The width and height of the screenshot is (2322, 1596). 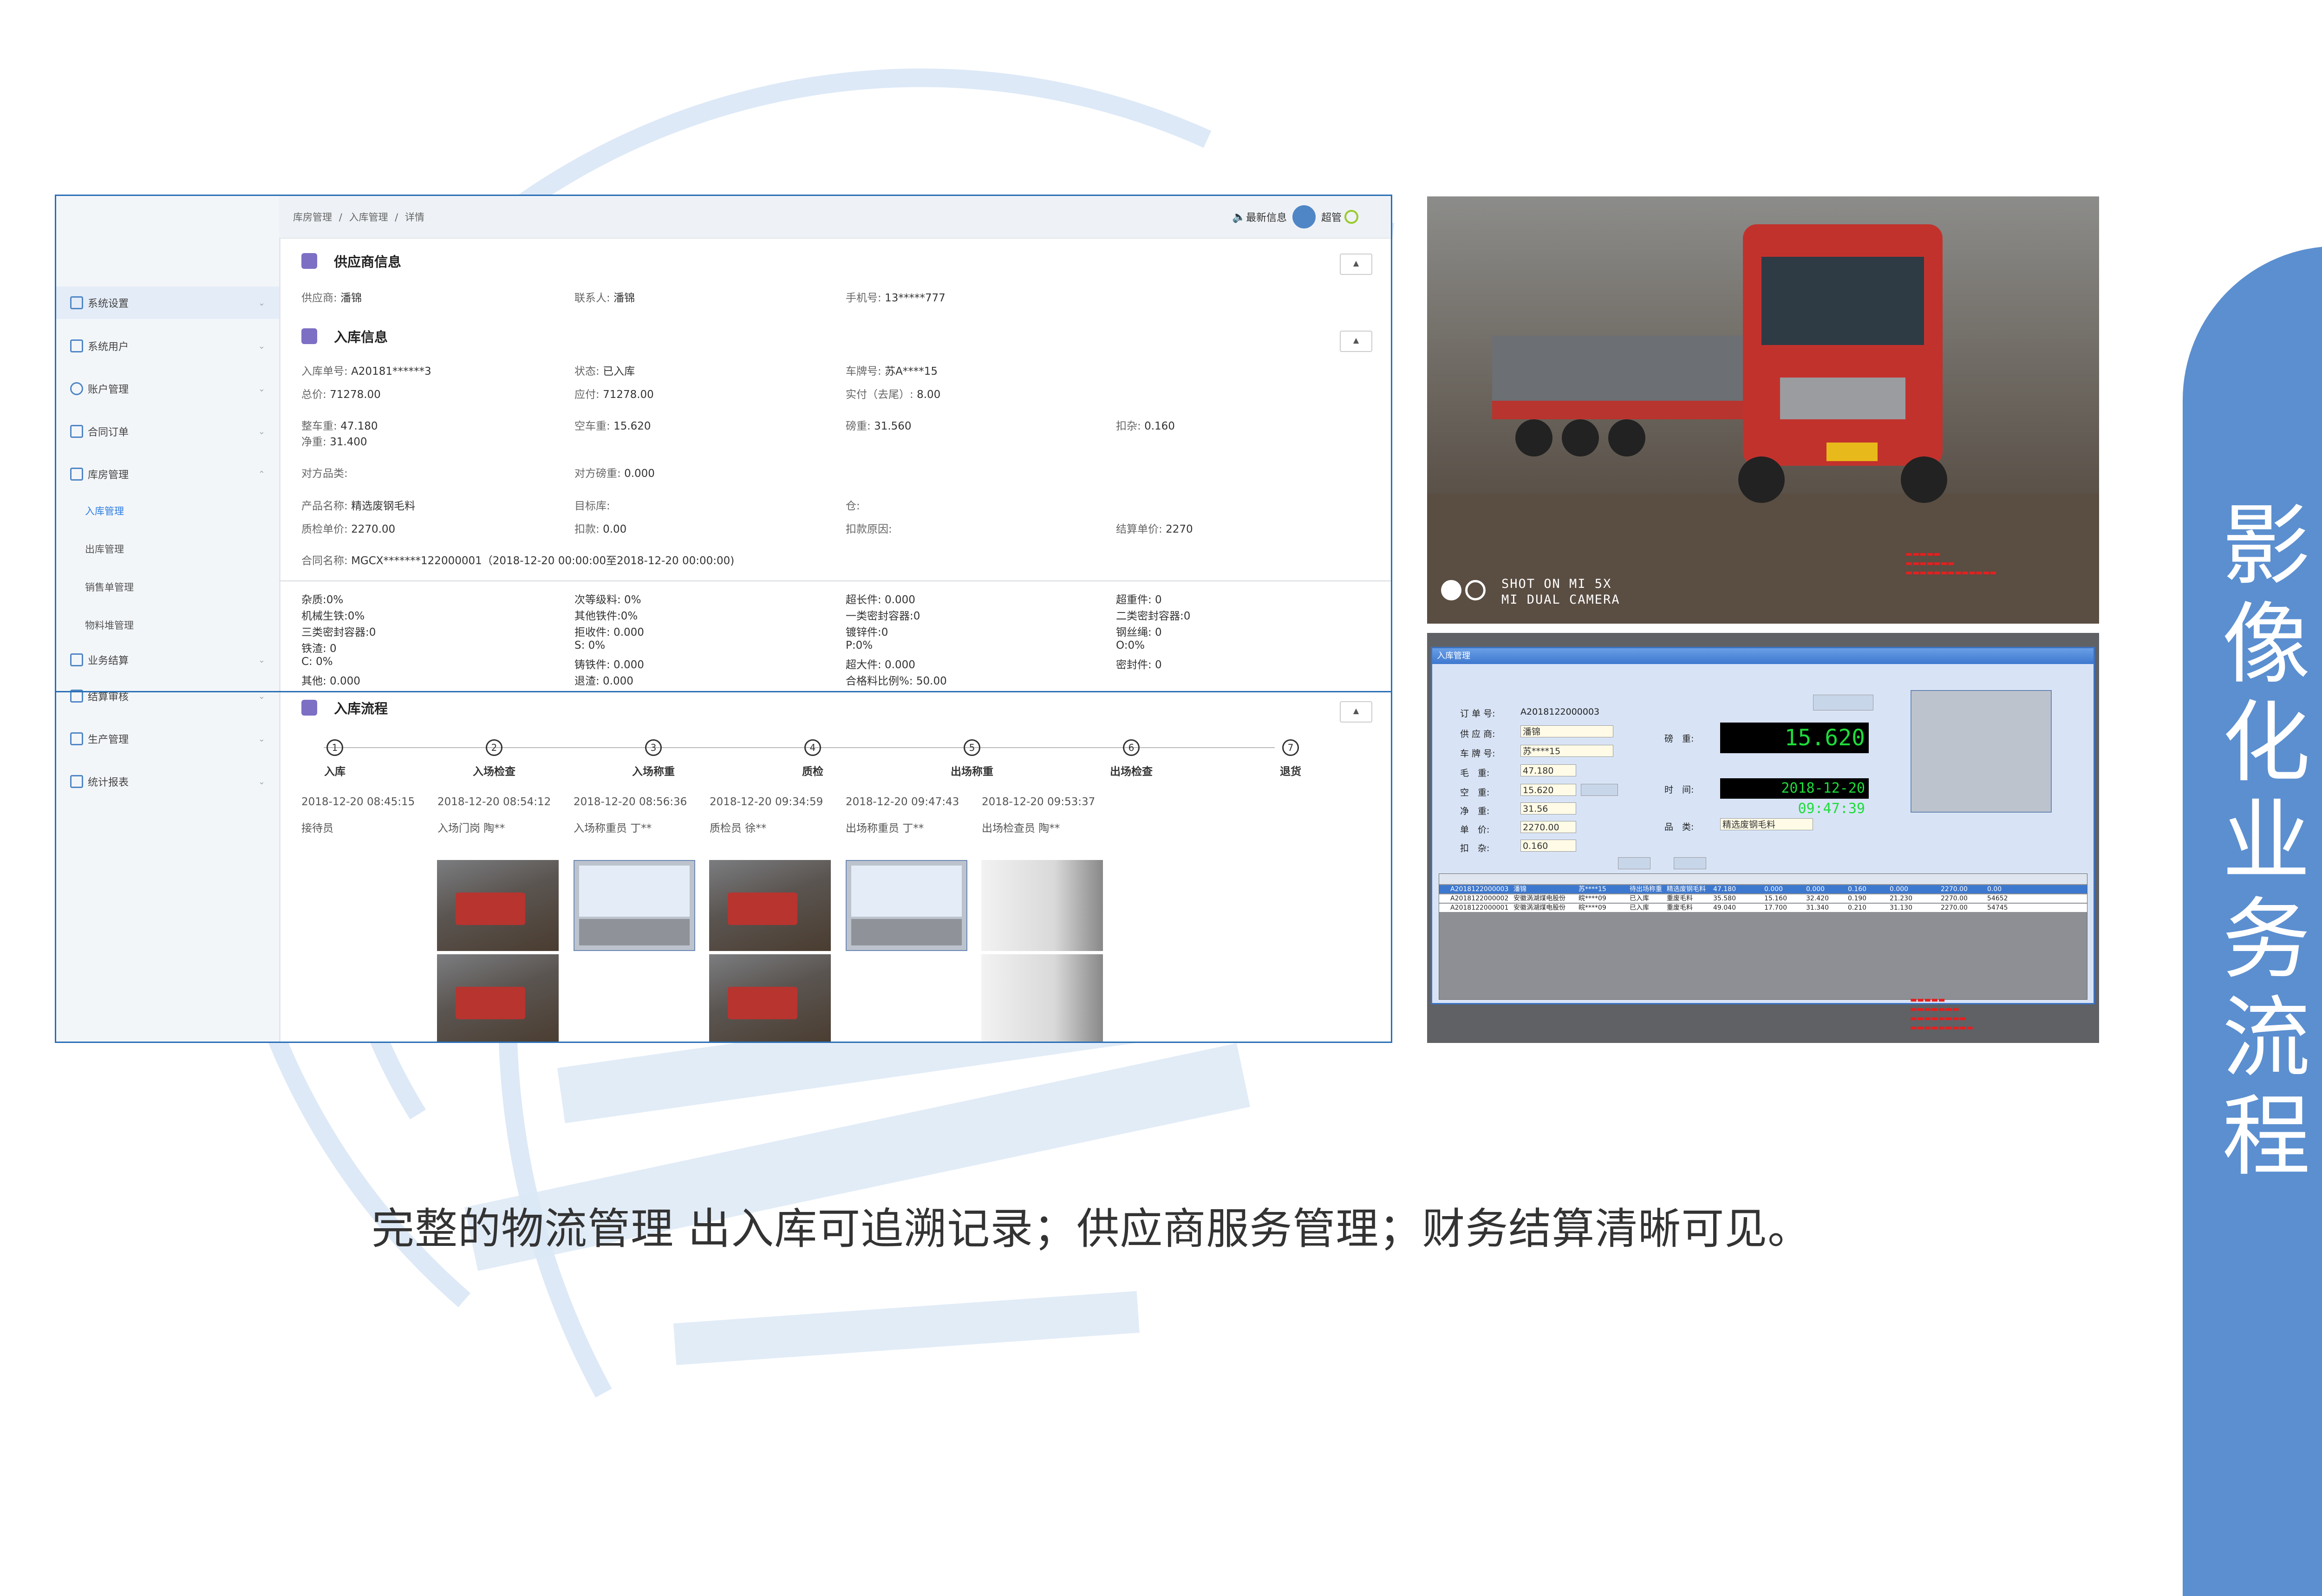 What do you see at coordinates (1021, 828) in the screenshot?
I see `step-operator: 出场检查员 陶**` at bounding box center [1021, 828].